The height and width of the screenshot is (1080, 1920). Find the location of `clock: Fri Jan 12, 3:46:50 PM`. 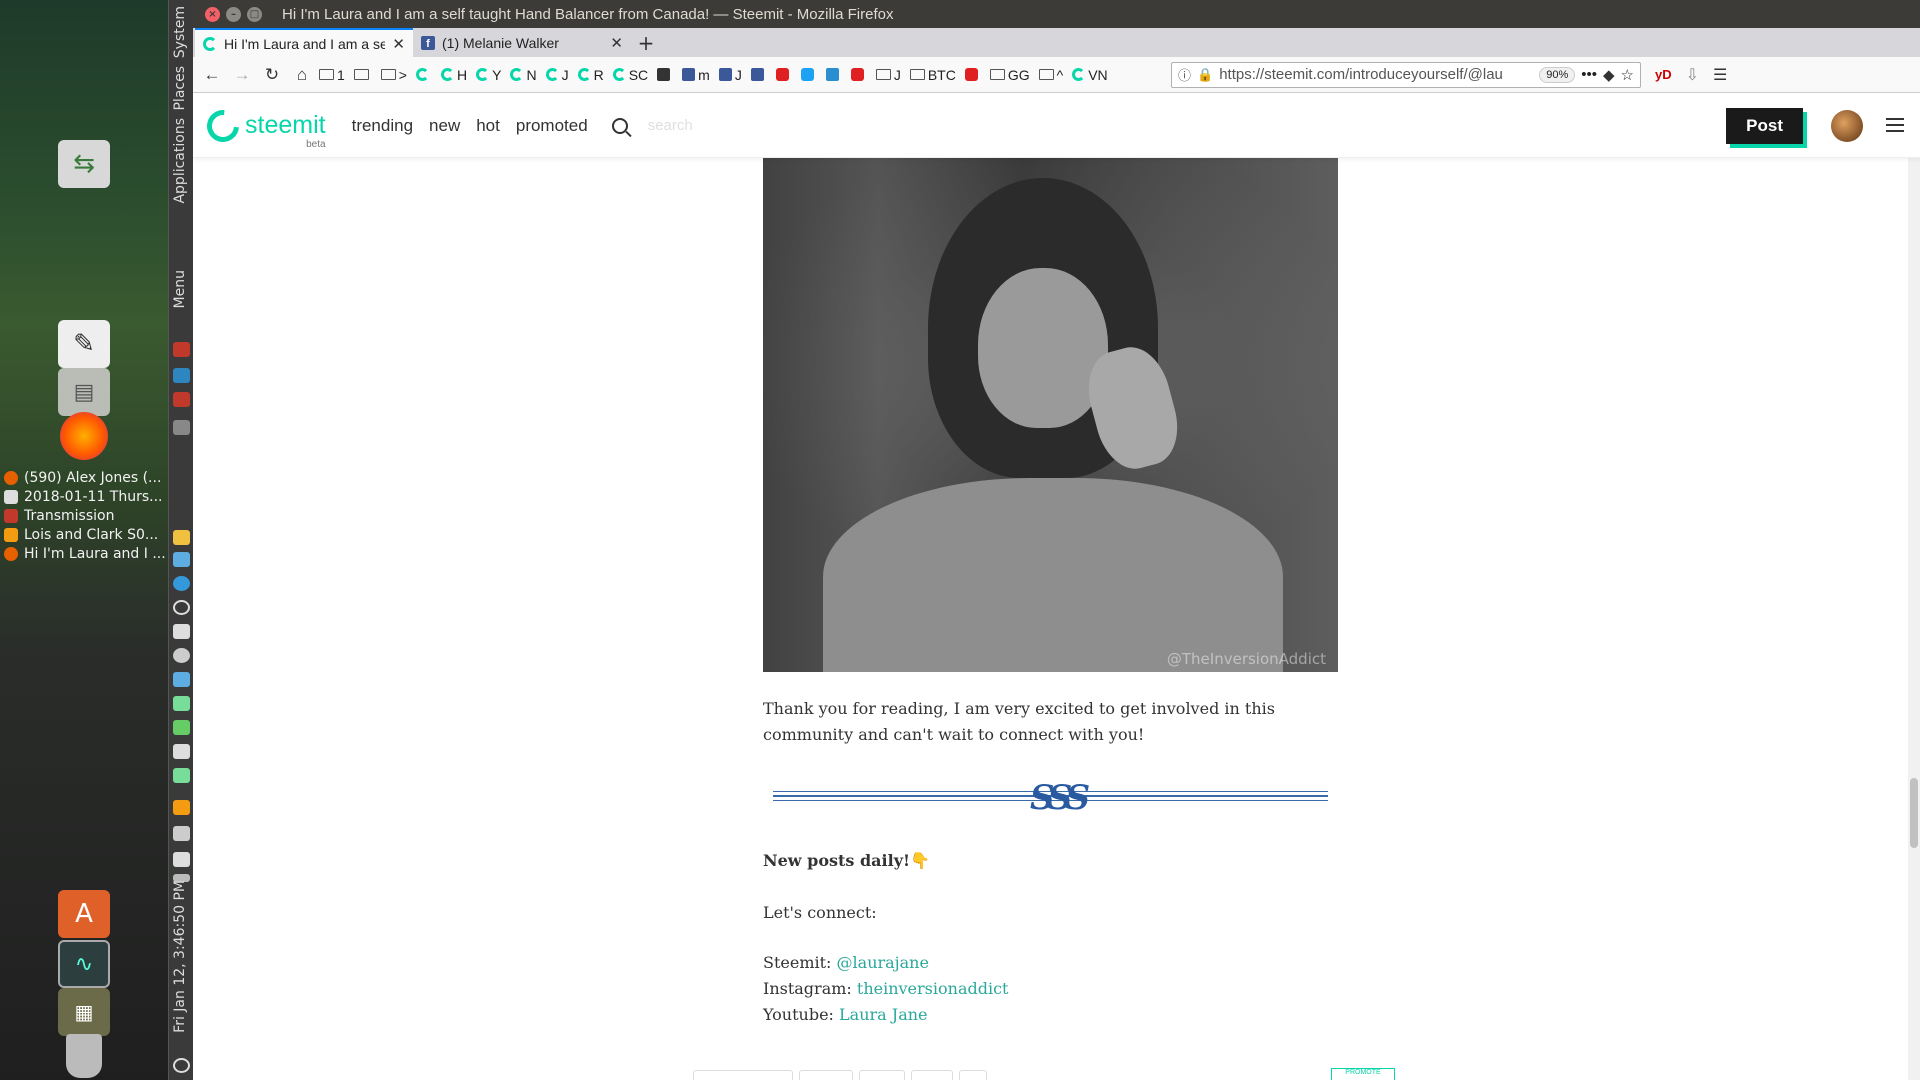

clock: Fri Jan 12, 3:46:50 PM is located at coordinates (180, 956).